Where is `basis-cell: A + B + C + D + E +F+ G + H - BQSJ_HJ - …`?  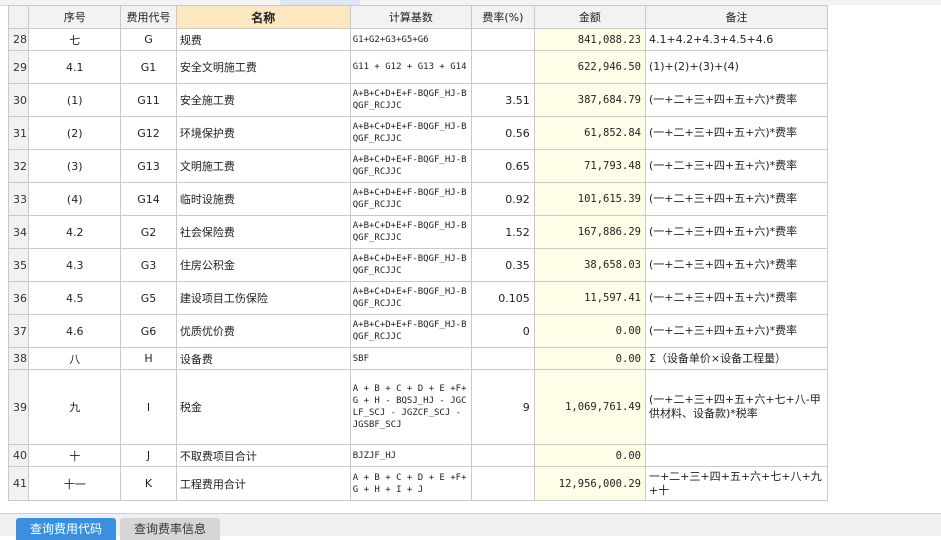
basis-cell: A + B + C + D + E +F+ G + H - BQSJ_HJ - … is located at coordinates (411, 407).